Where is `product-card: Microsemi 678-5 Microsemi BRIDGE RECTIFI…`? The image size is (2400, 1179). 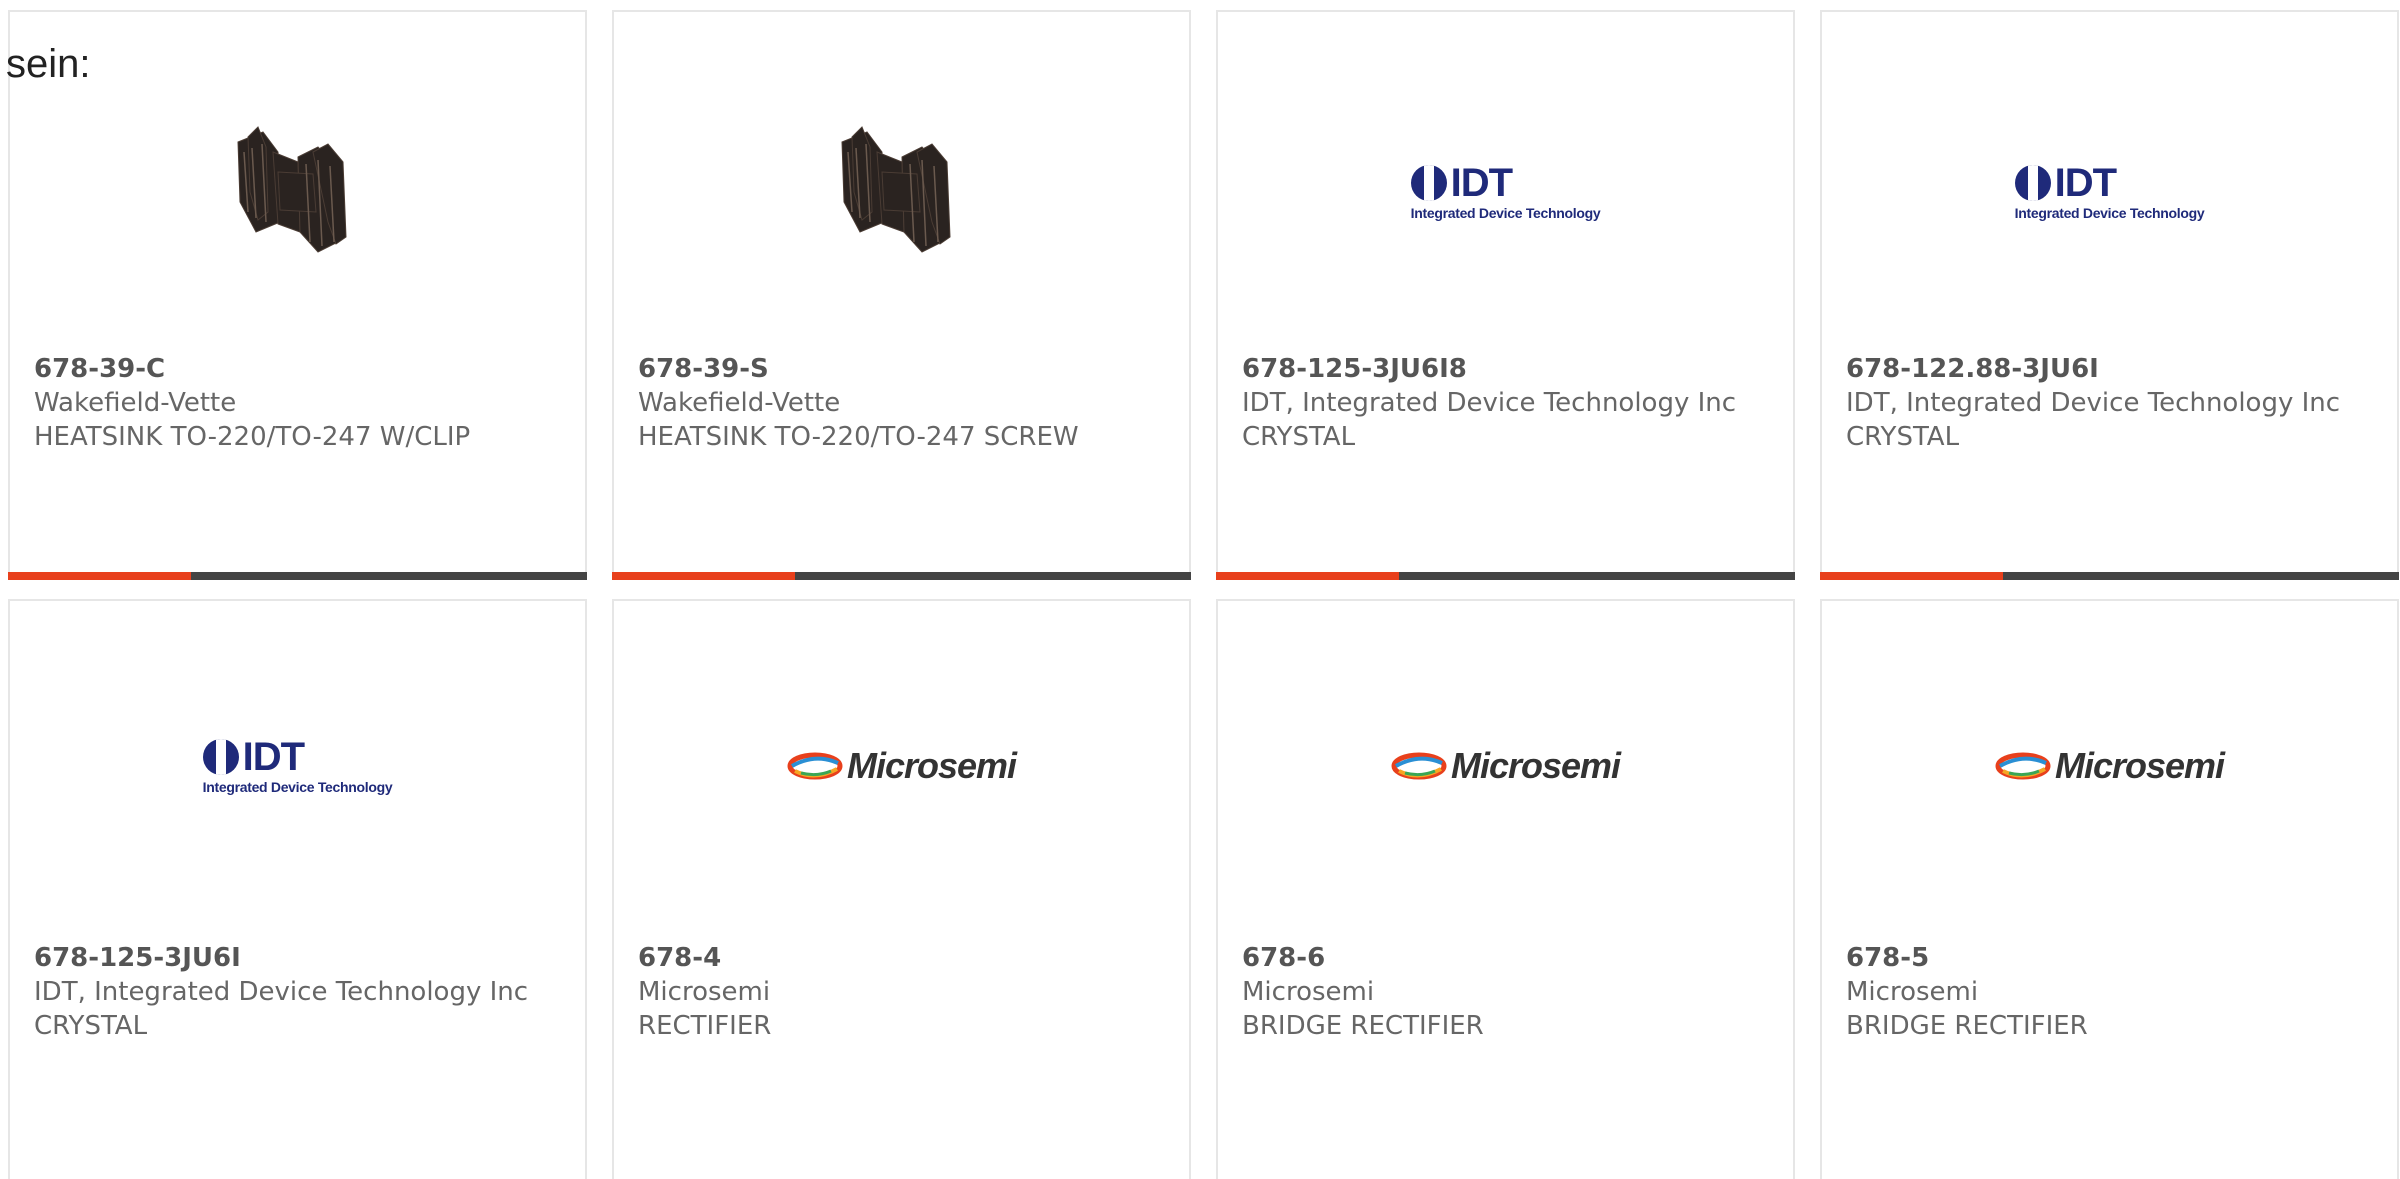
product-card: Microsemi 678-5 Microsemi BRIDGE RECTIFI… is located at coordinates (2109, 889).